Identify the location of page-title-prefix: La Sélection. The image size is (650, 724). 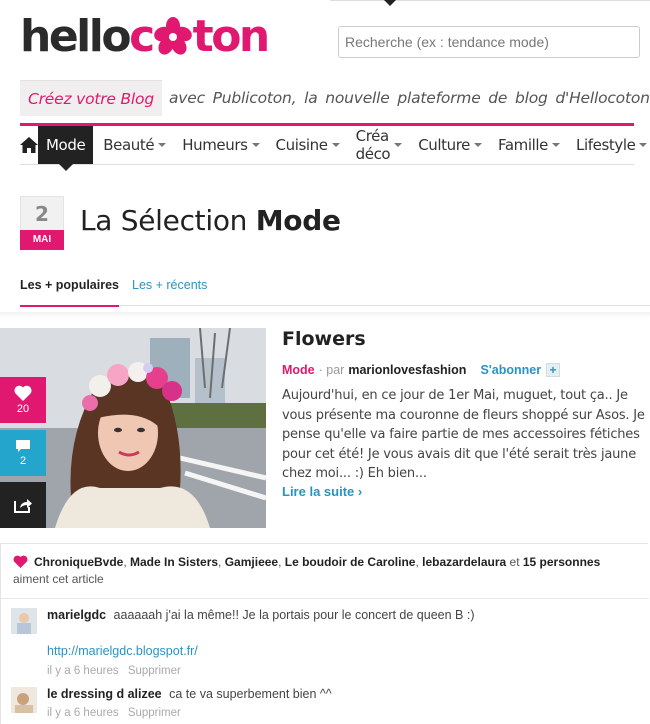
(164, 220).